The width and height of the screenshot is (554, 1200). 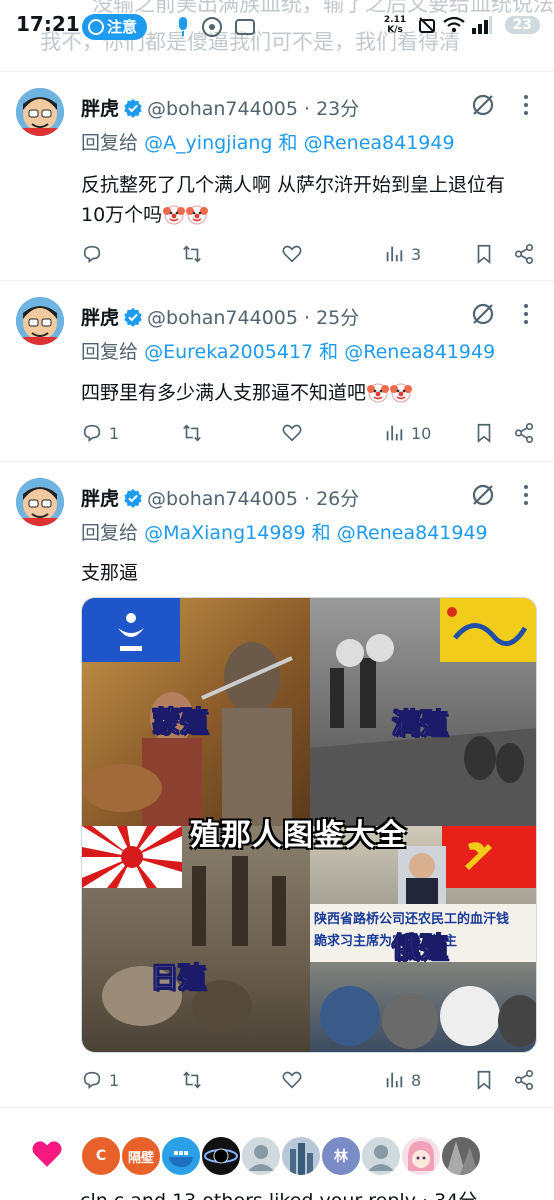 What do you see at coordinates (48, 24) in the screenshot?
I see `status-time: 17:21` at bounding box center [48, 24].